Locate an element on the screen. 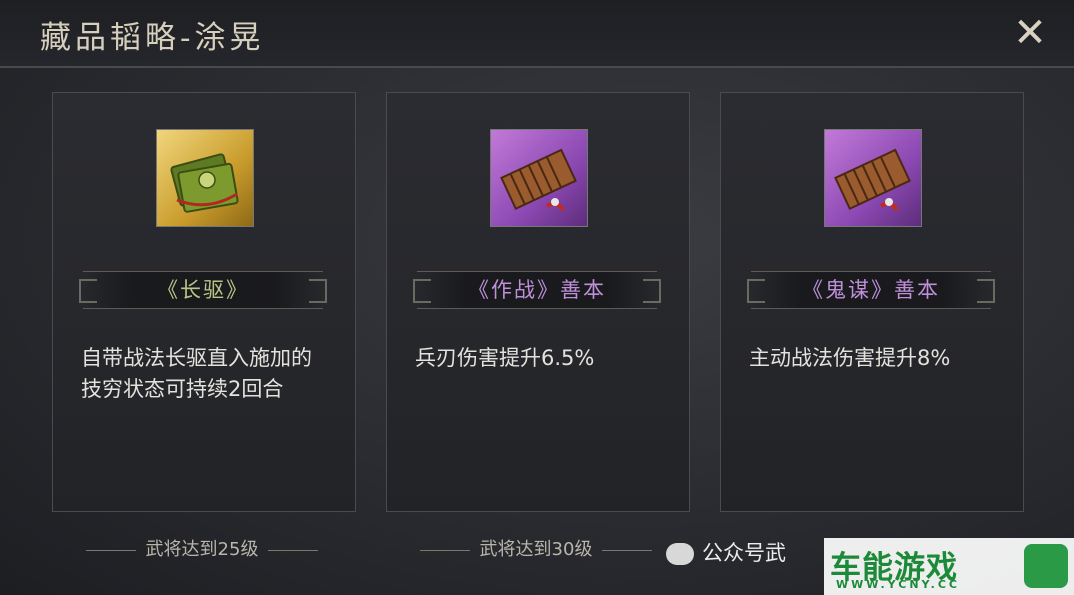 The image size is (1074, 595). window-header: 藏品韬略-涂晃 ✕ is located at coordinates (537, 34).